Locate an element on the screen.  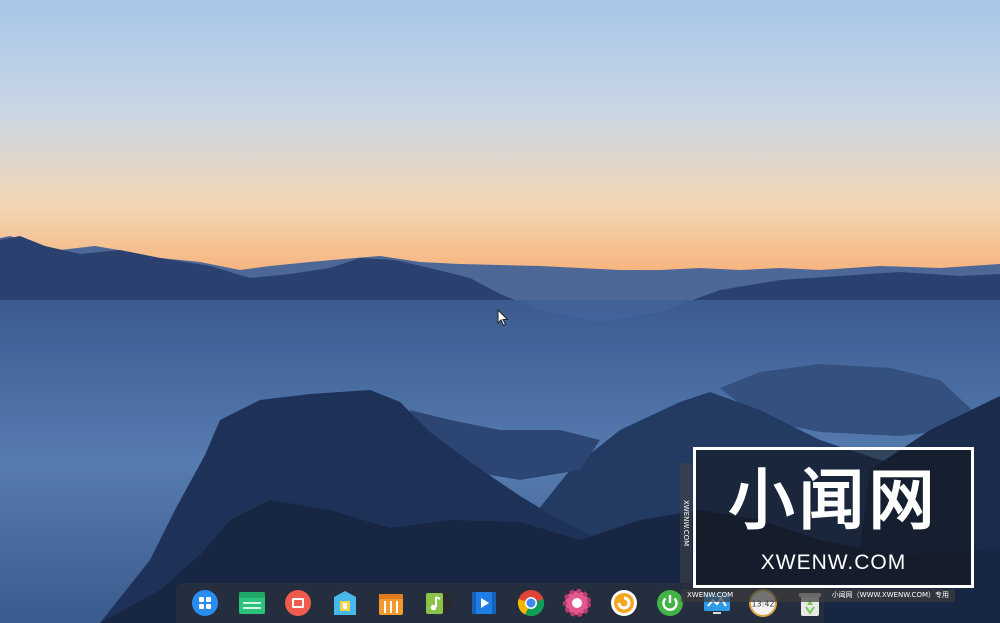
watermark-side-text: XWENW.COM is located at coordinates (686, 523).